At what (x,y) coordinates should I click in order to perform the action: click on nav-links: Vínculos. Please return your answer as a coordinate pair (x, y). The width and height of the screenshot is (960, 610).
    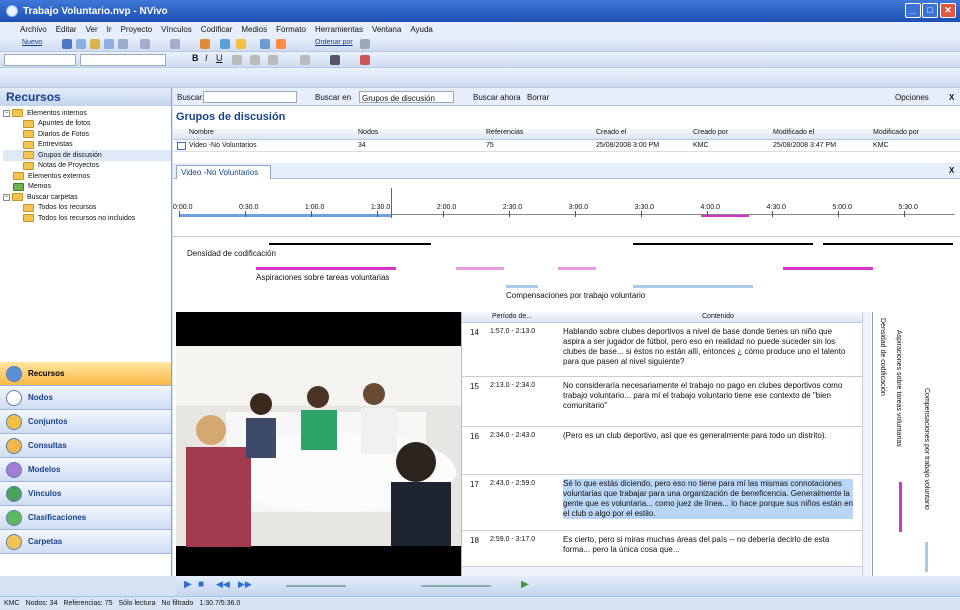
    Looking at the image, I should click on (85, 494).